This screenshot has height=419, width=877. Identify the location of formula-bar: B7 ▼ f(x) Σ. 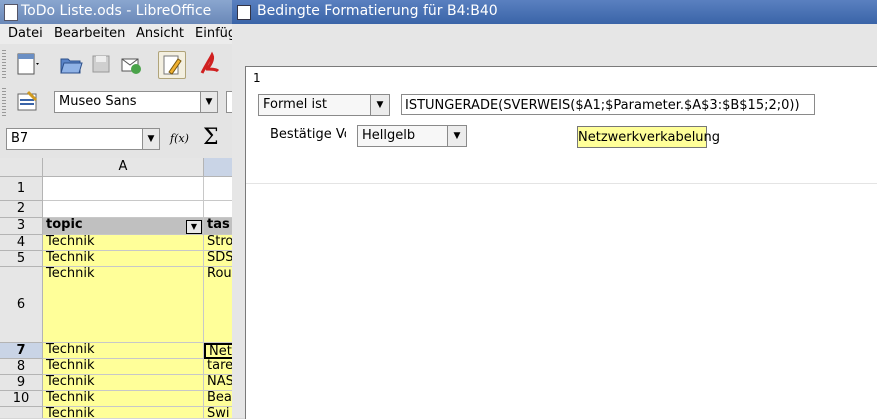
(116, 139).